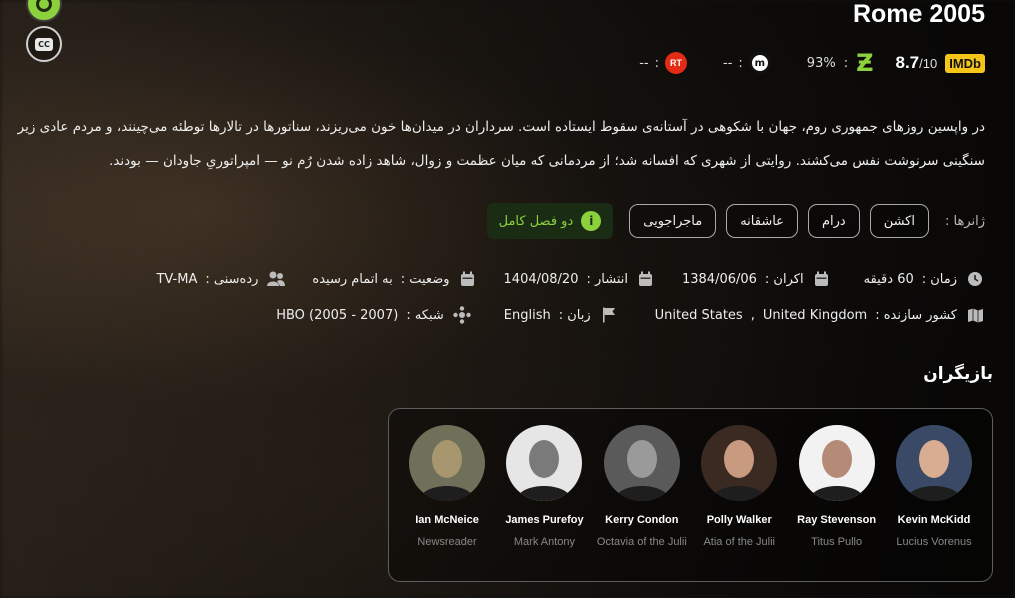 Image resolution: width=1015 pixels, height=598 pixels. I want to click on language-info: زبان : English, so click(561, 315).